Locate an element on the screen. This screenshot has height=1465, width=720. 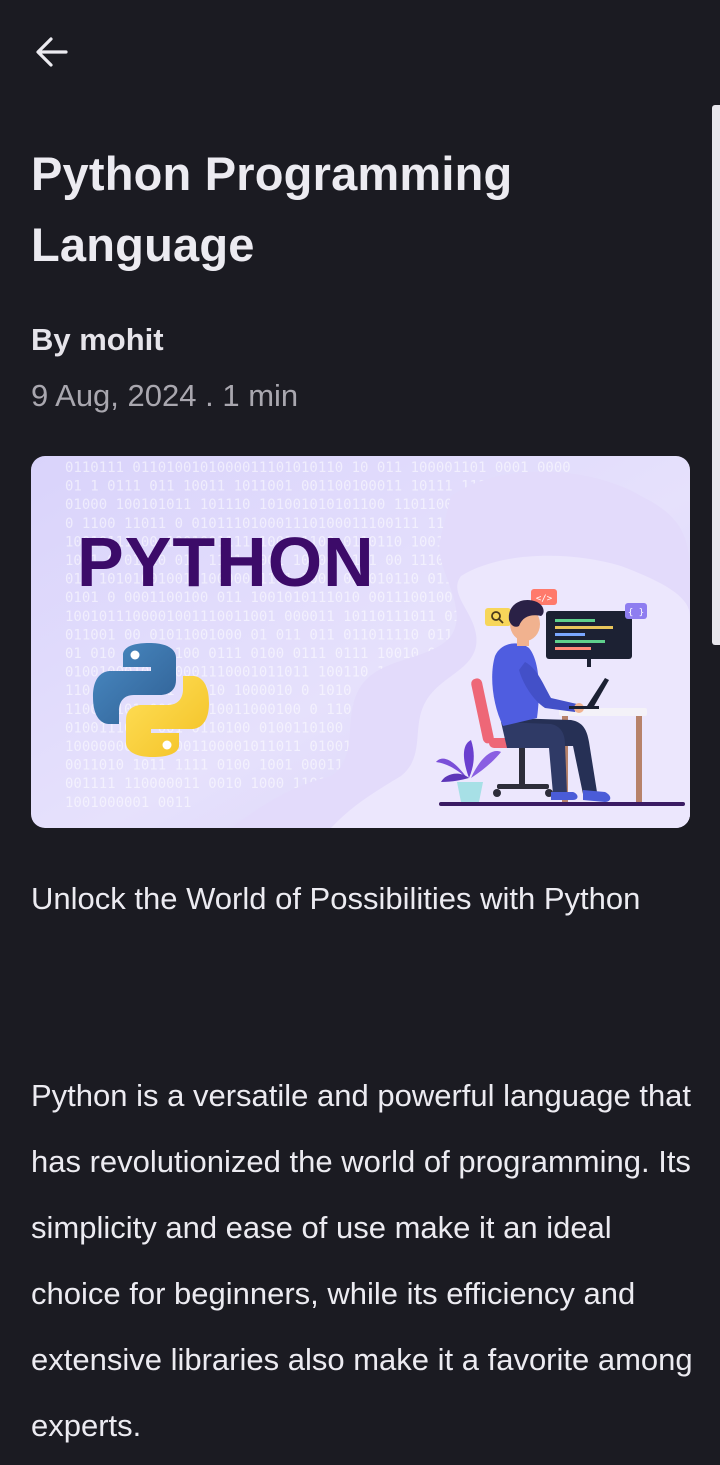
article-meta: 9 Aug, 2024 . 1 min is located at coordinates (164, 396).